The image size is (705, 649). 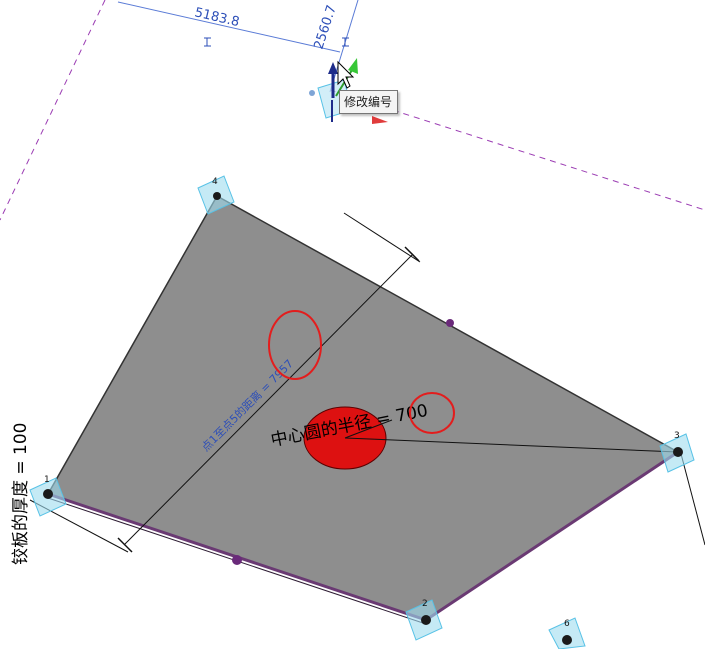 I want to click on svg-text: 1, so click(x=47, y=480).